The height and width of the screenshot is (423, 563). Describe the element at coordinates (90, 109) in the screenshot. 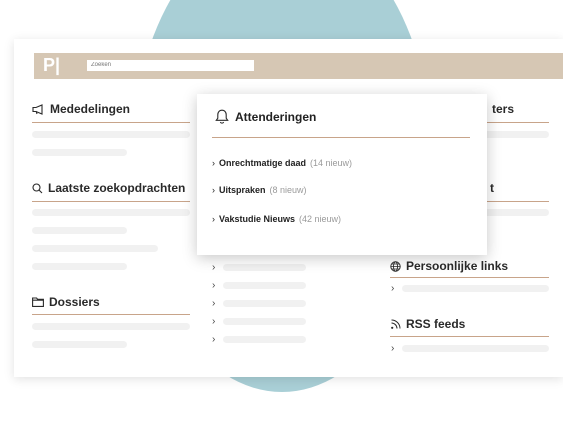

I see `section-title-mededelingen: Mededelingen` at that location.